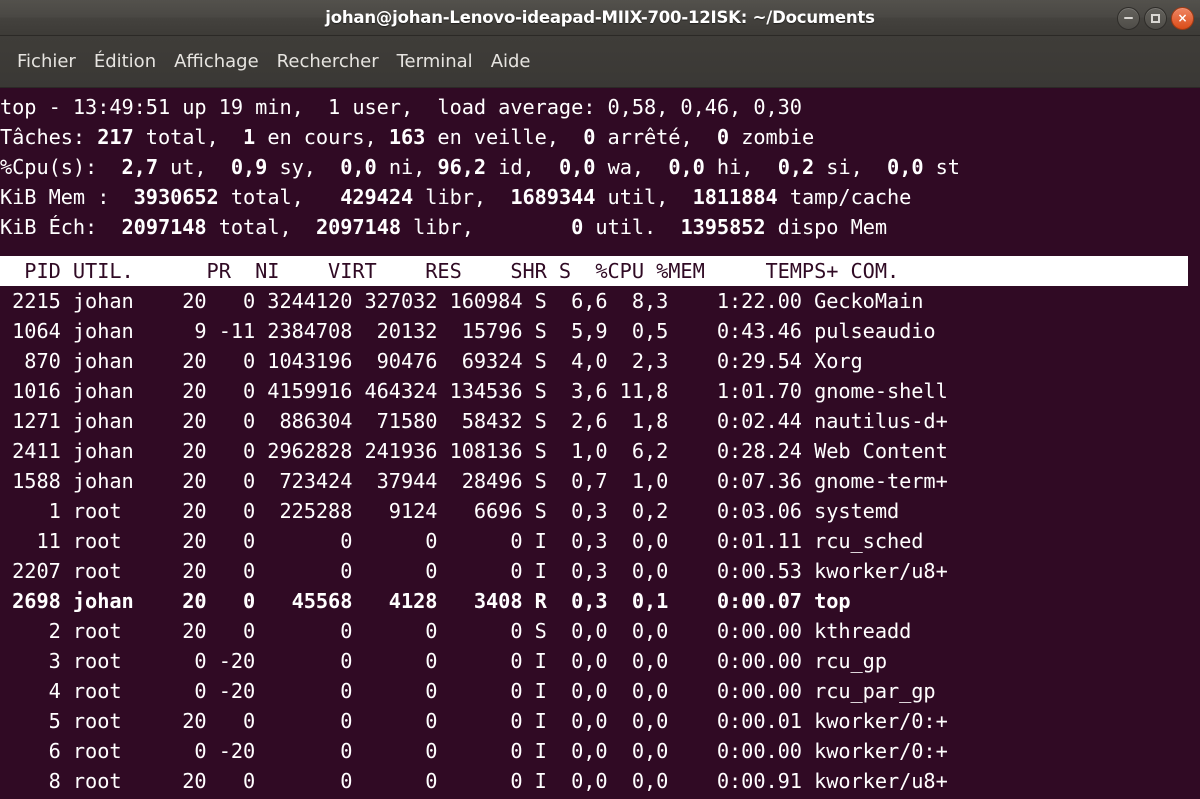 The height and width of the screenshot is (799, 1200). I want to click on menu-item-edition: Édition, so click(125, 61).